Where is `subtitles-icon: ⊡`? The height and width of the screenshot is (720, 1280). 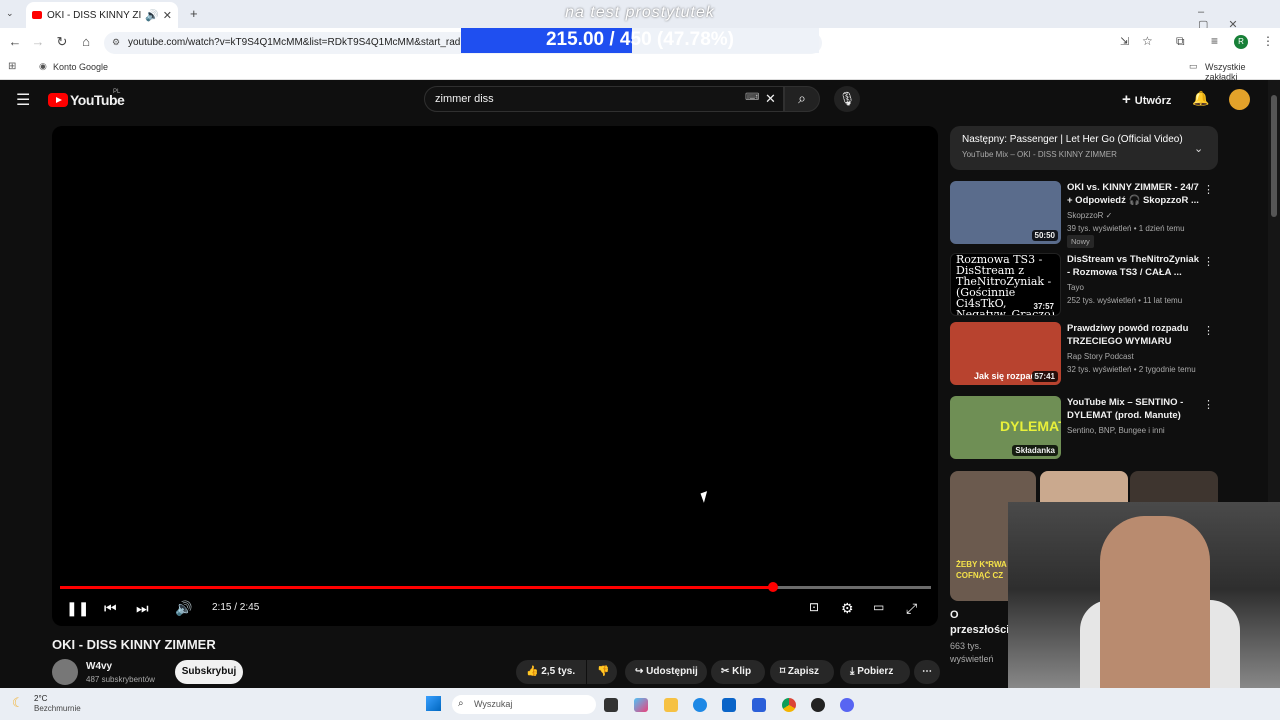
subtitles-icon: ⊡ is located at coordinates (814, 607).